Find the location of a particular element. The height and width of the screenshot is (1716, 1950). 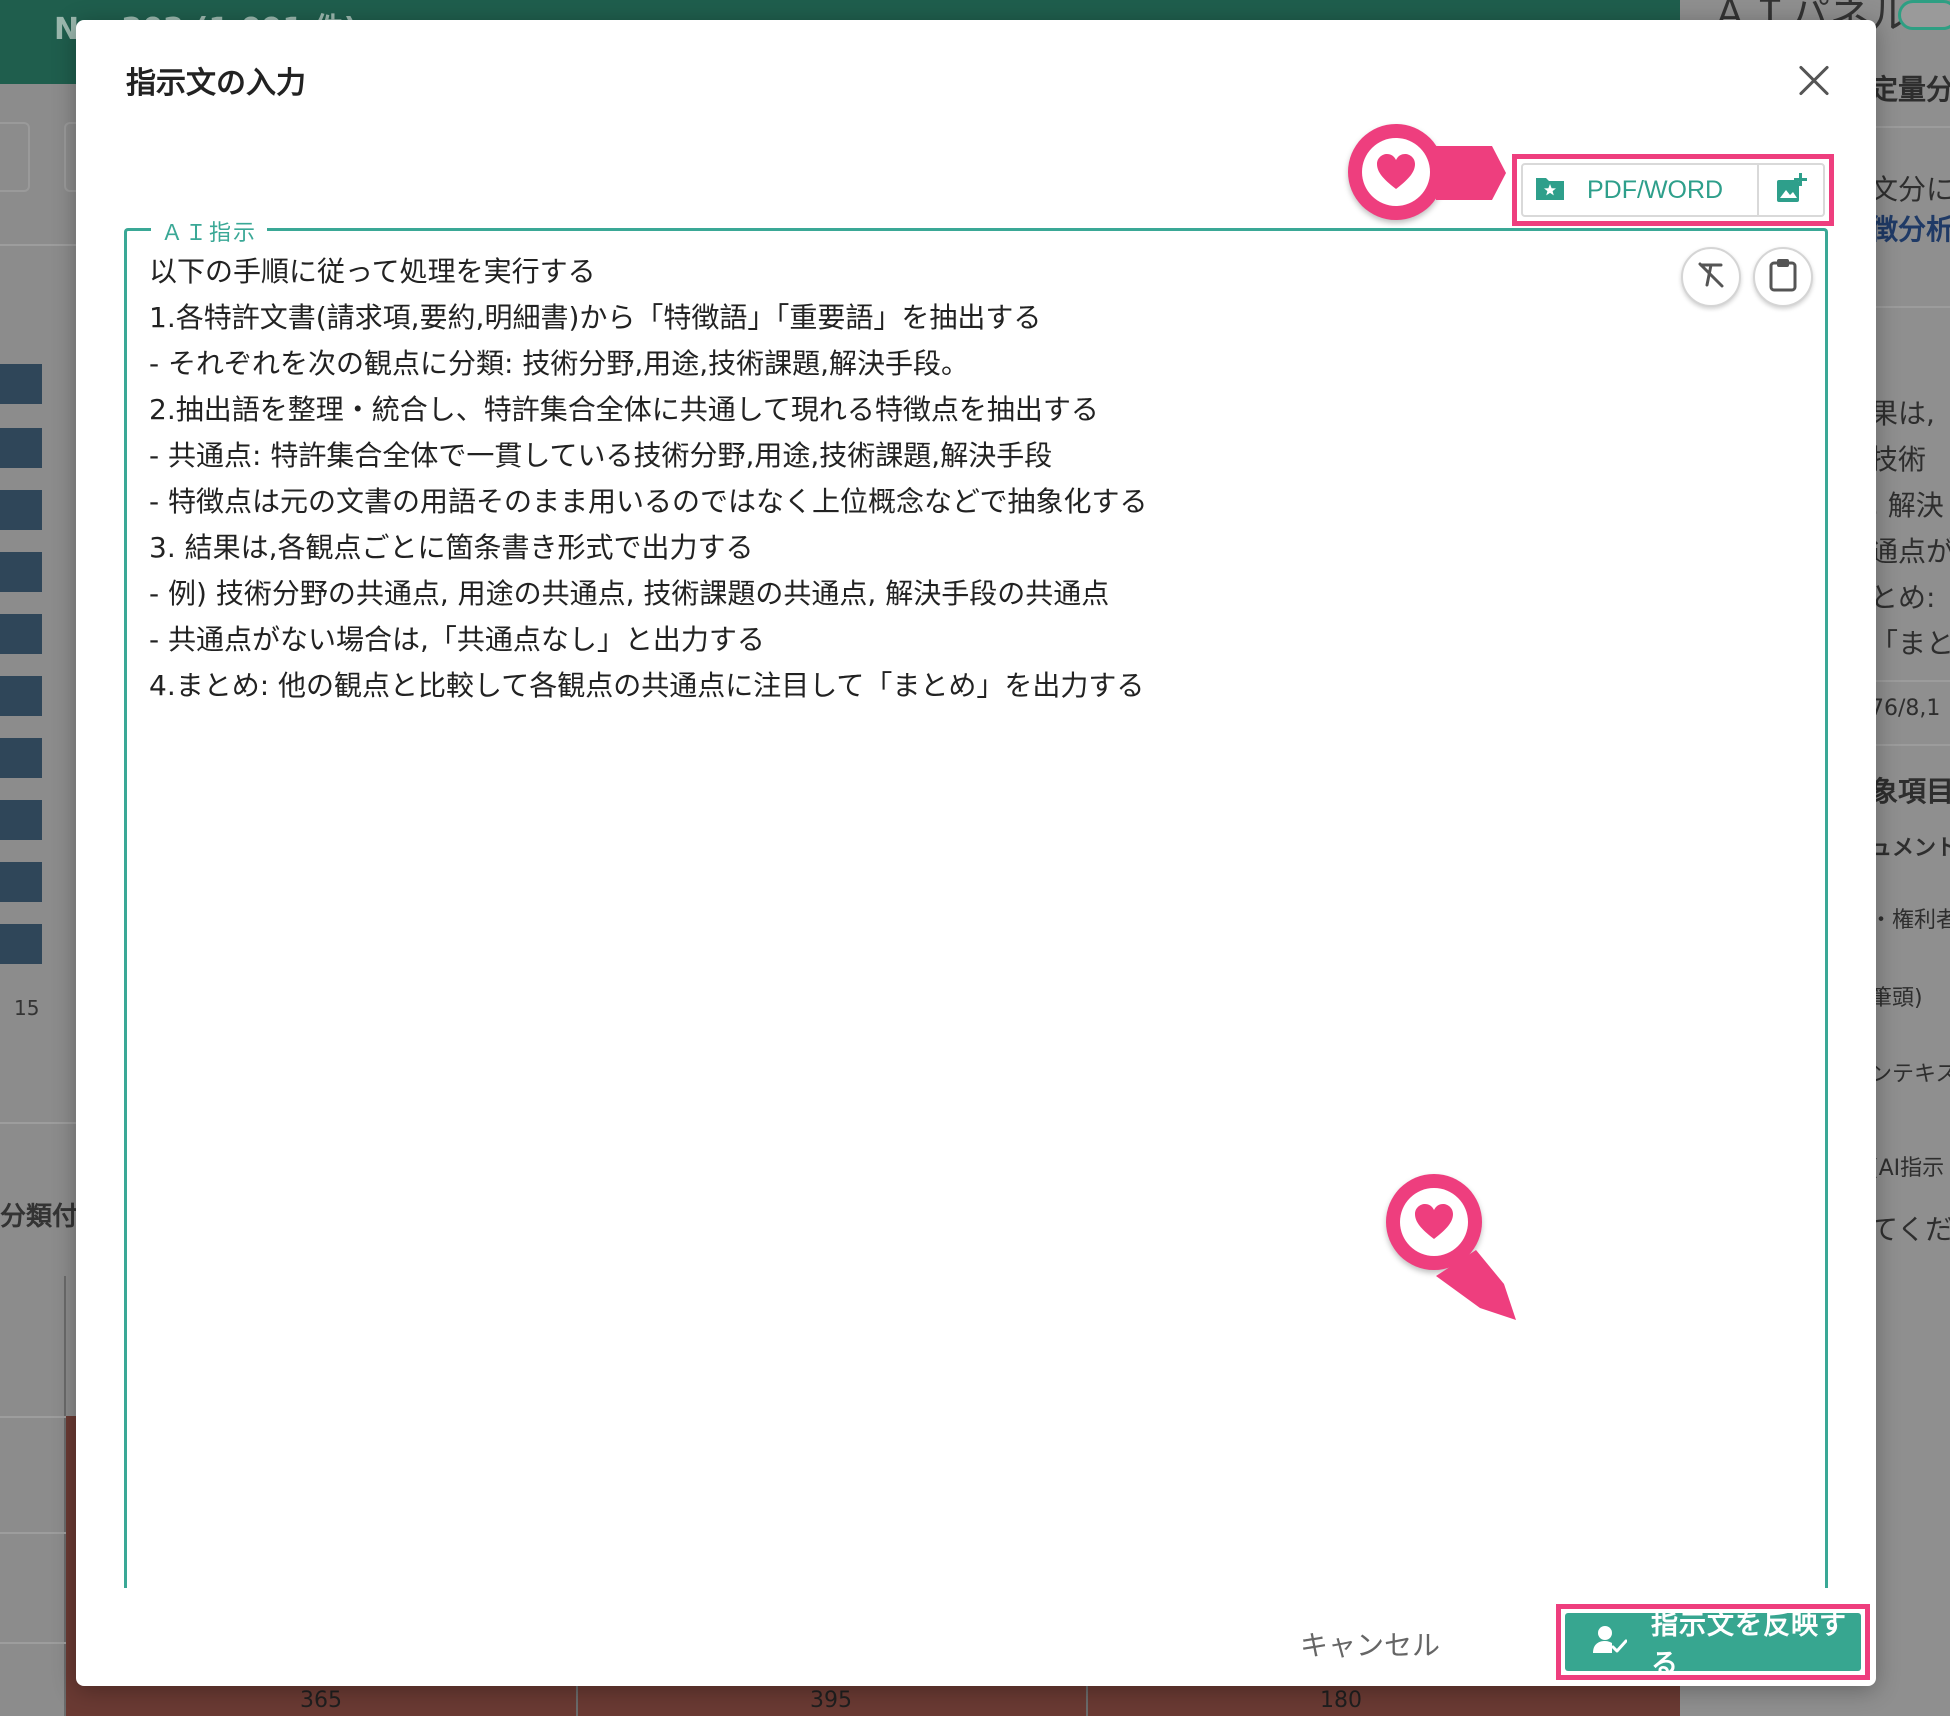

instruction-line: - 特徴点は元の文書の用語そのまま用いるのではなく上位概念などで抽象化する is located at coordinates (648, 501).